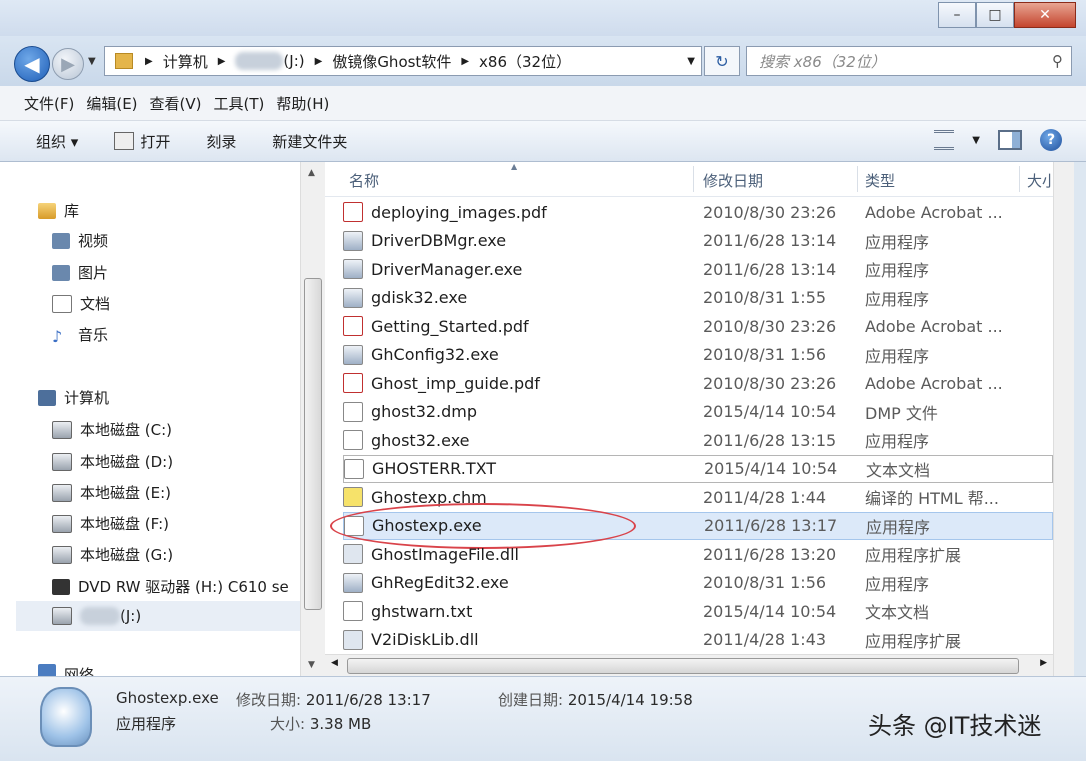 This screenshot has width=1086, height=761. What do you see at coordinates (1010, 140) in the screenshot?
I see `preview-pane-icon` at bounding box center [1010, 140].